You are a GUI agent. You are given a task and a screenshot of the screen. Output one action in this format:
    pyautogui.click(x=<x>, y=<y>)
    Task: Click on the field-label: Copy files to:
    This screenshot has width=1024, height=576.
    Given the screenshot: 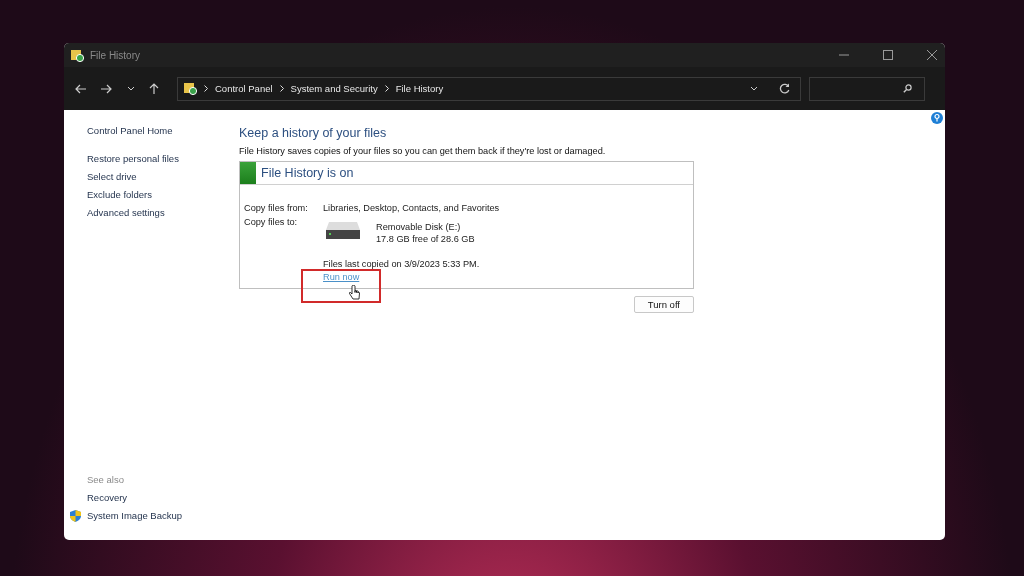 What is the action you would take?
    pyautogui.click(x=271, y=223)
    